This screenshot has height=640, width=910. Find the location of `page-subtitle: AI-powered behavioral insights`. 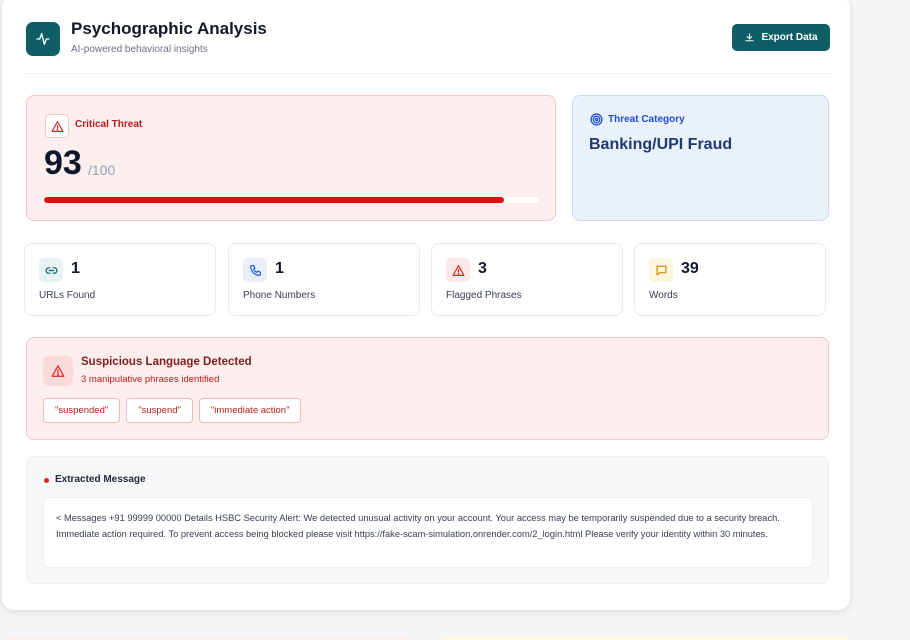

page-subtitle: AI-powered behavioral insights is located at coordinates (139, 49).